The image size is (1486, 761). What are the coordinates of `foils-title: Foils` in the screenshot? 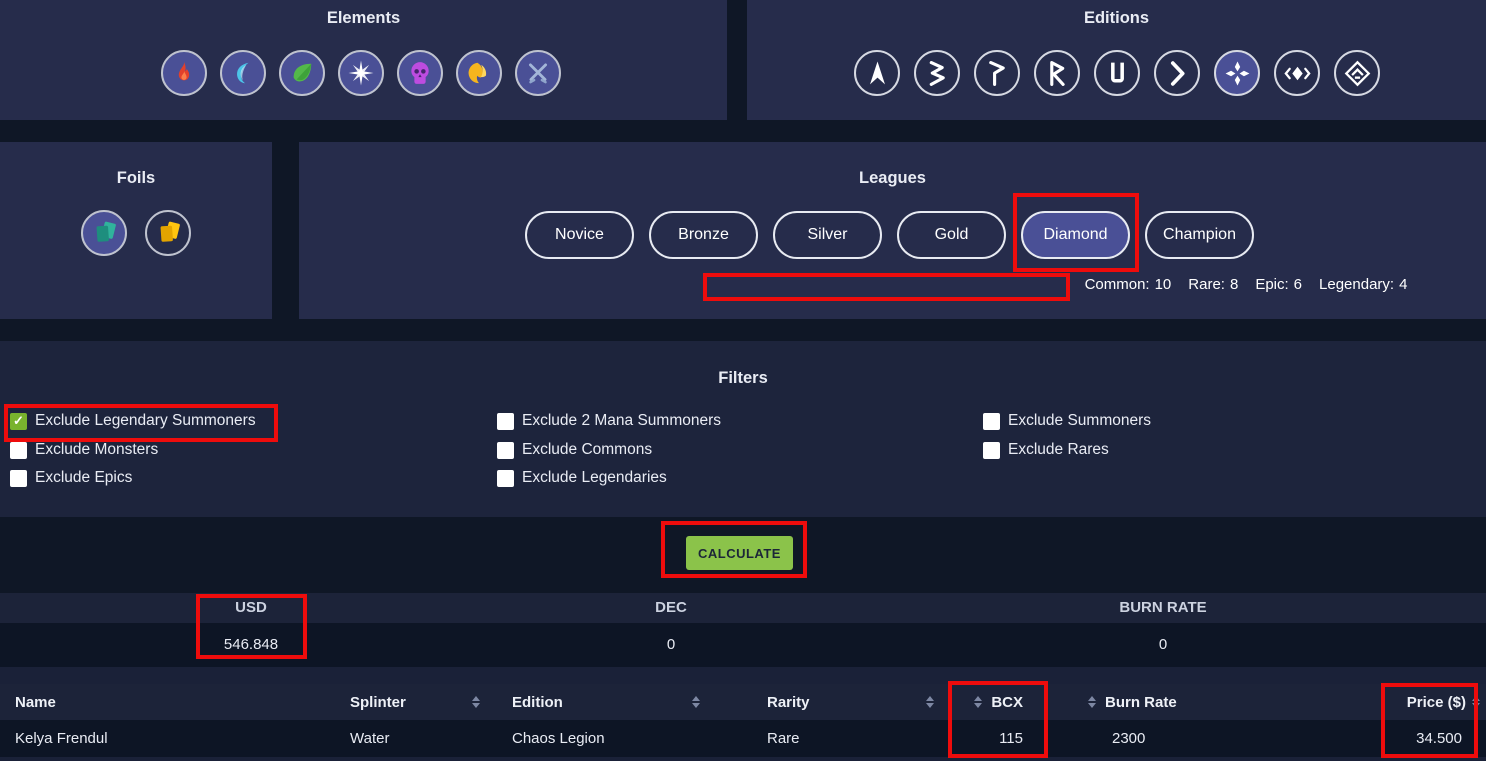 It's located at (136, 178).